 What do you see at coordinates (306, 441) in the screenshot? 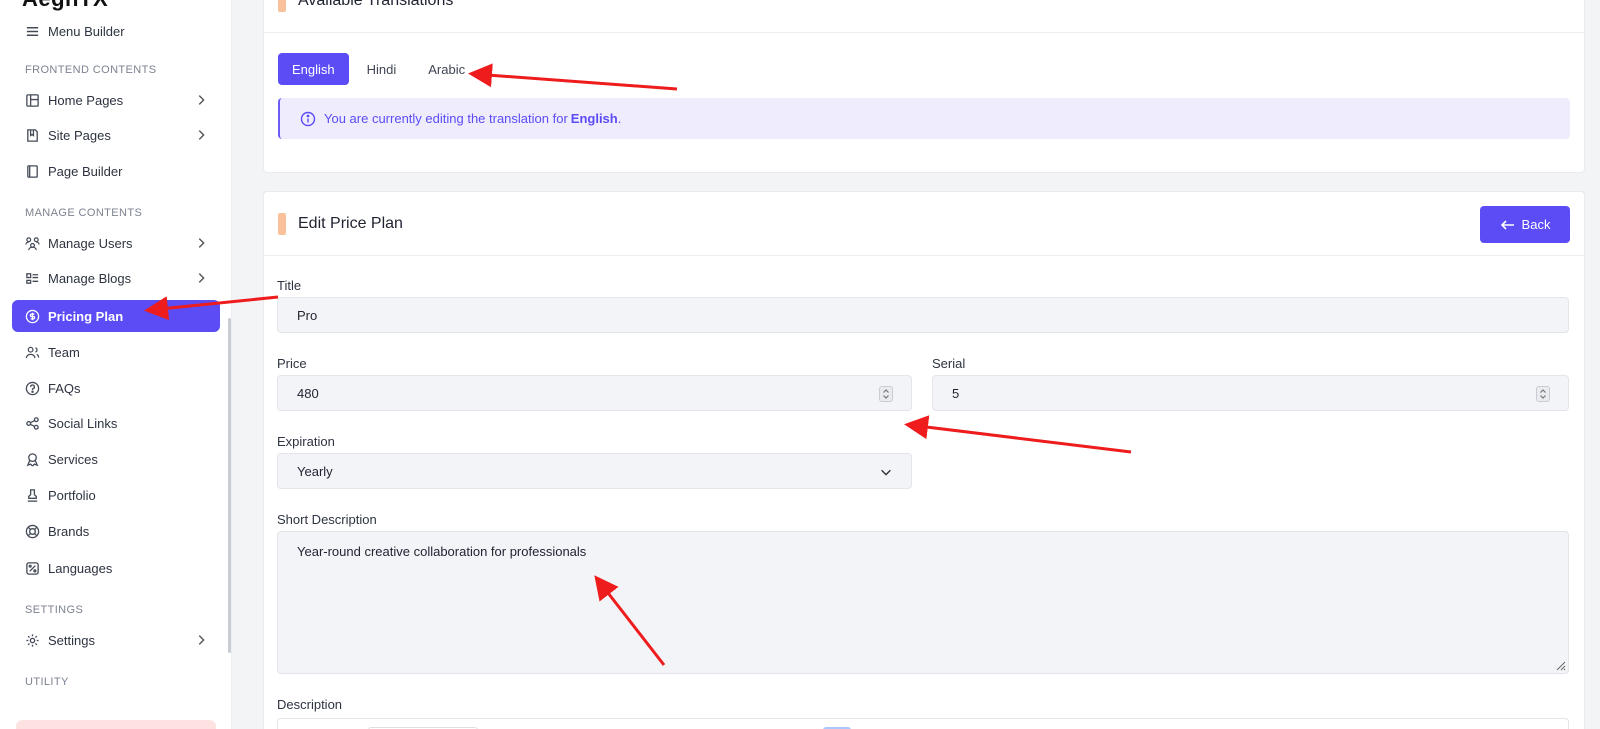
I see `expiration-label: Expiration` at bounding box center [306, 441].